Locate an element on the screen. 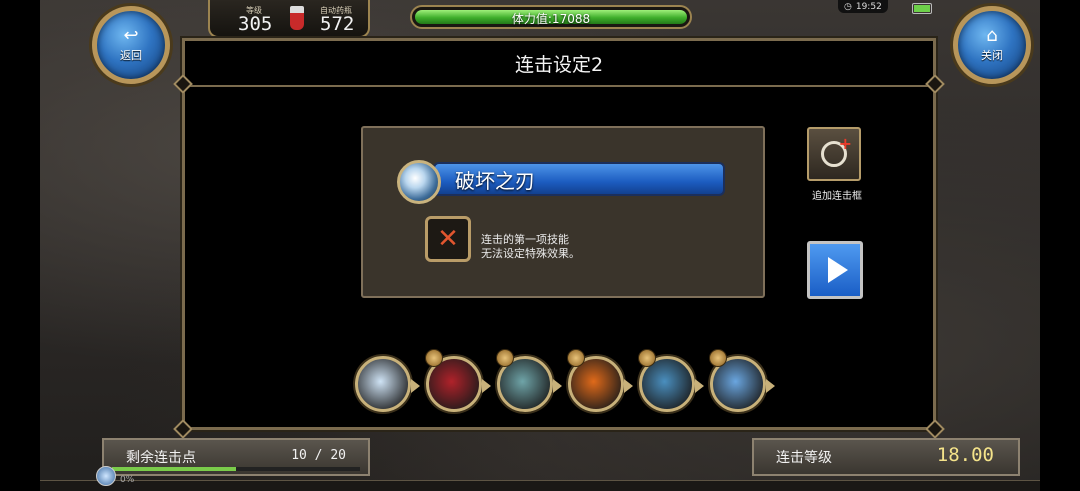 The width and height of the screenshot is (1080, 491). battery-icon is located at coordinates (922, 8).